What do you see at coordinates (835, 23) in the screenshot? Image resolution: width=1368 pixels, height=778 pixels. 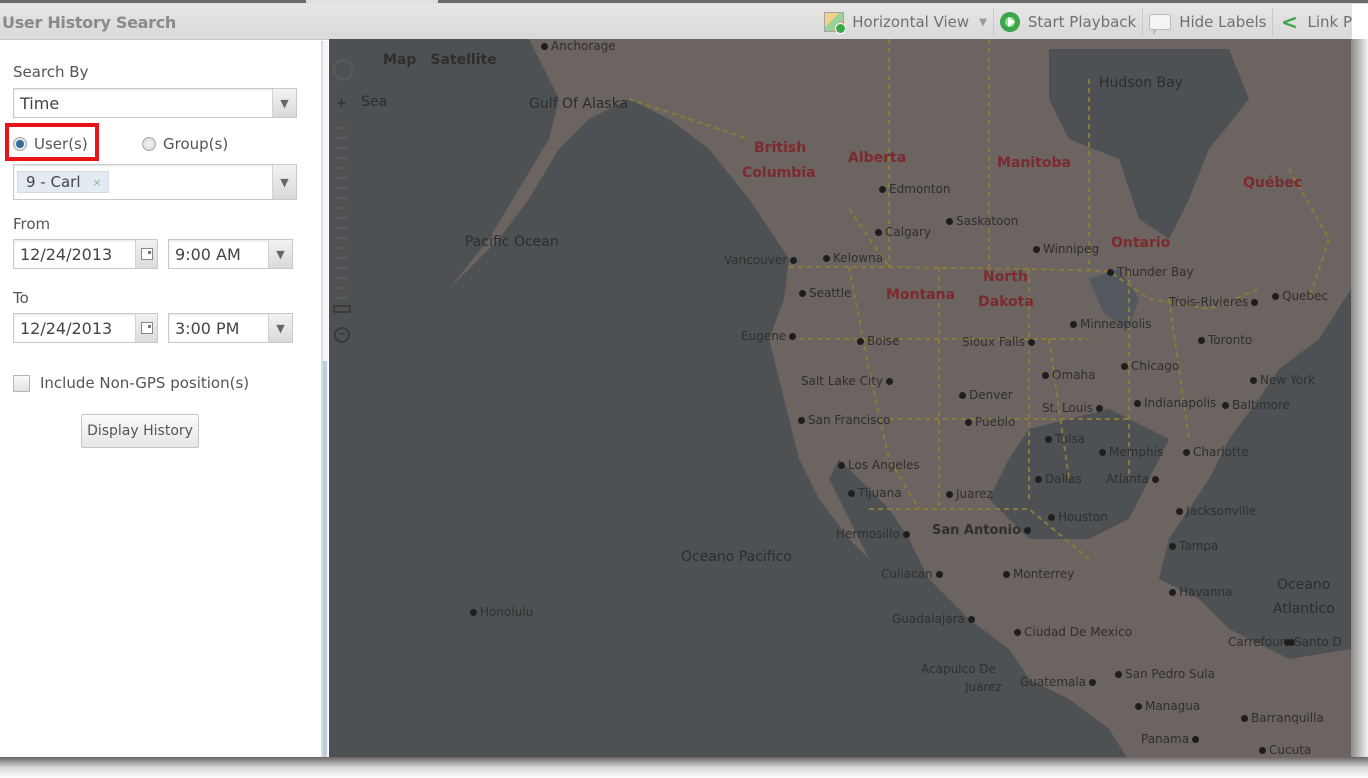 I see `horizontal-view-icon` at bounding box center [835, 23].